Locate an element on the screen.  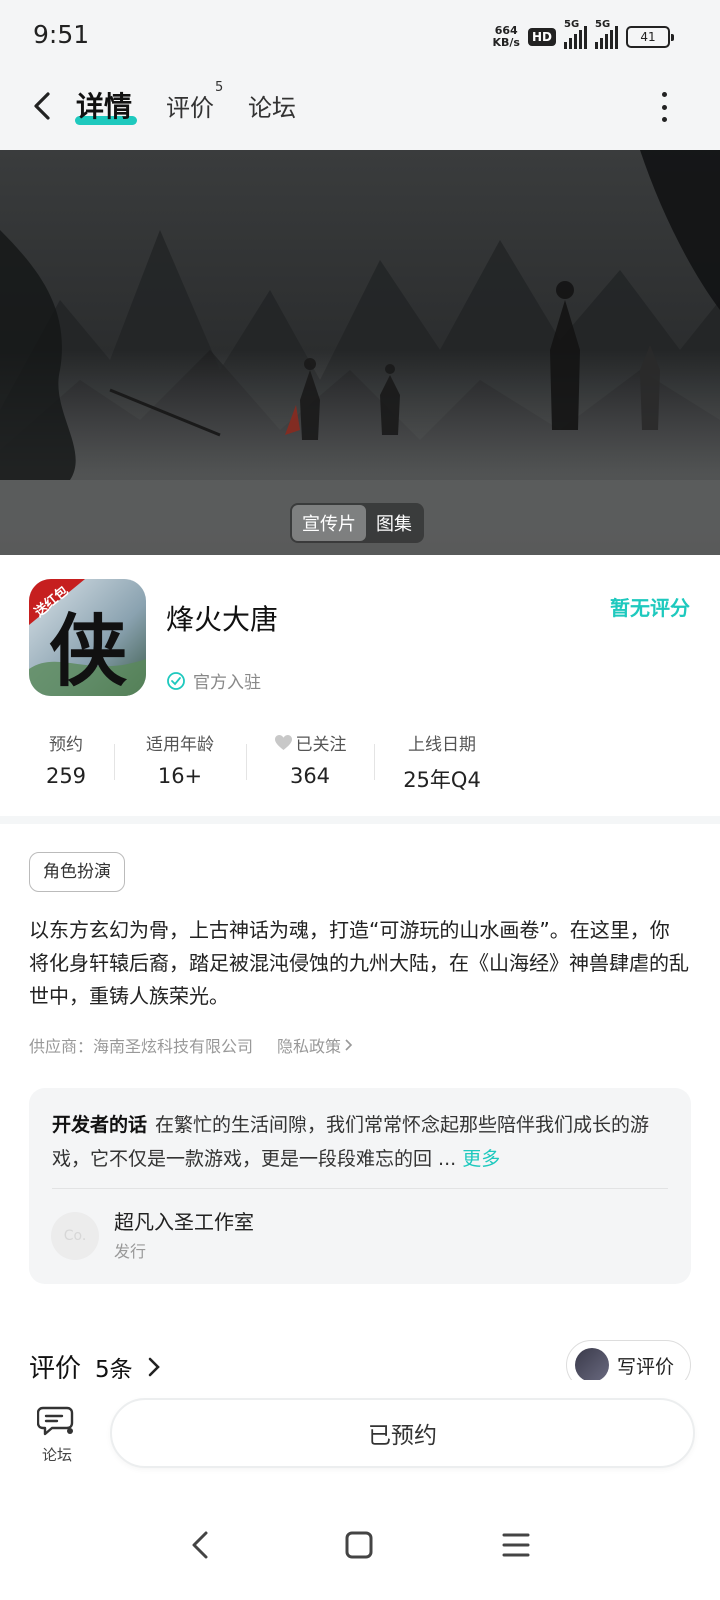
genre-tag: 角色扮演 is located at coordinates (77, 872).